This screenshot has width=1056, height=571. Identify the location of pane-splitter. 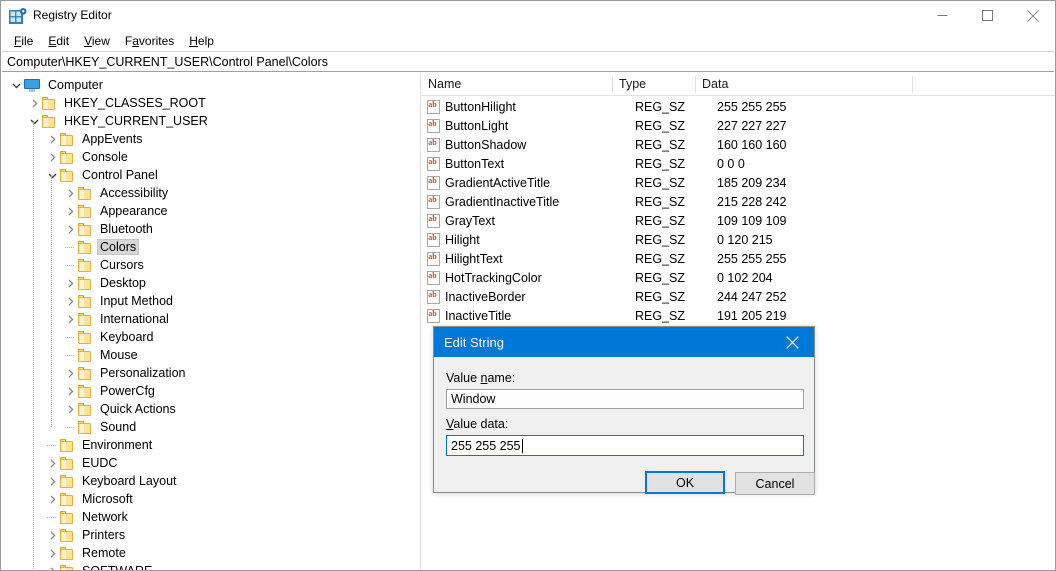
(417, 321).